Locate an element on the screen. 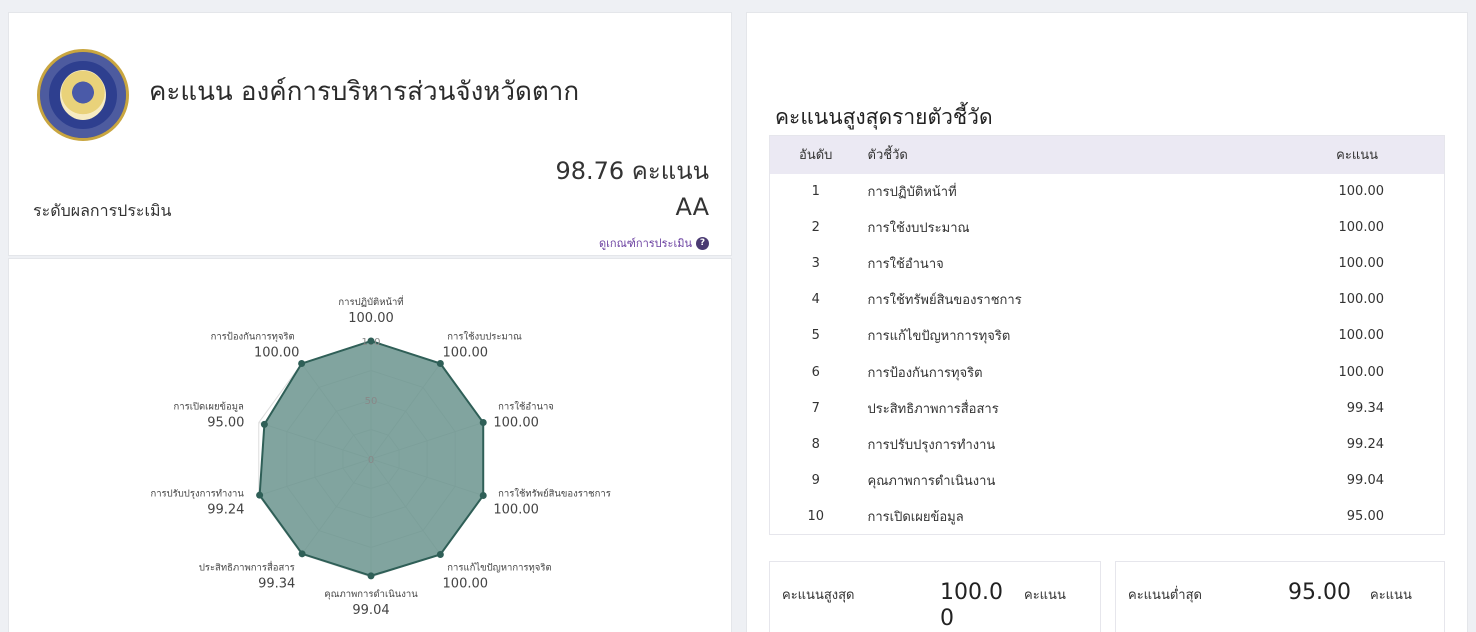  row-name: การใช้อำนาจ is located at coordinates (905, 265).